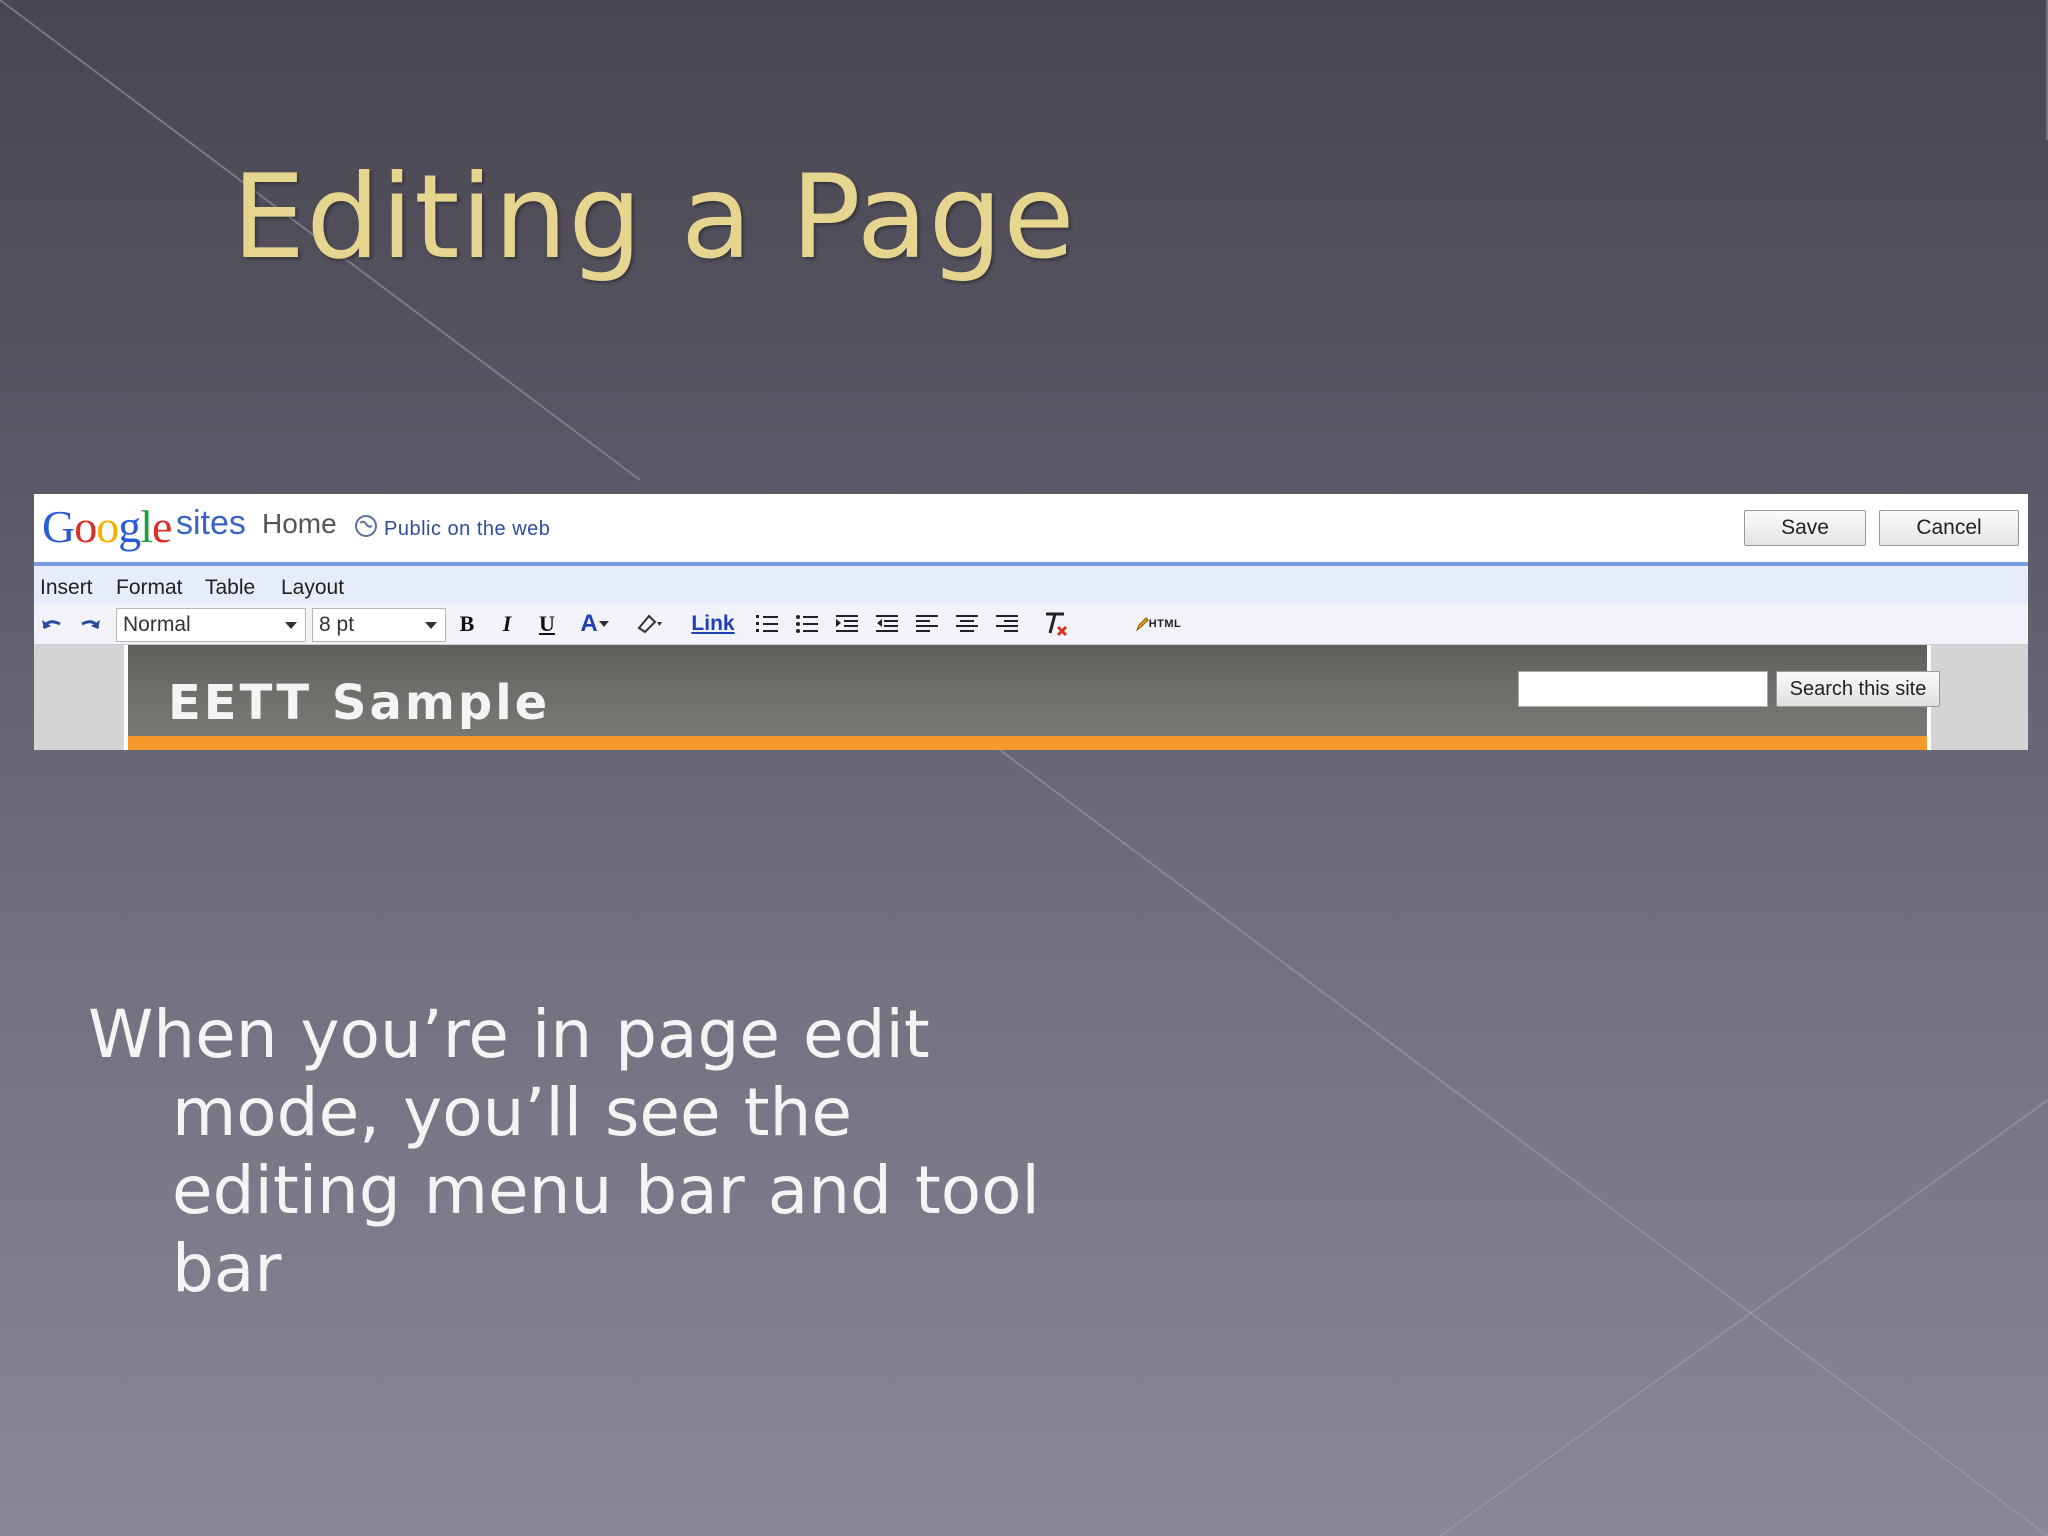  What do you see at coordinates (366, 526) in the screenshot?
I see `globe-icon` at bounding box center [366, 526].